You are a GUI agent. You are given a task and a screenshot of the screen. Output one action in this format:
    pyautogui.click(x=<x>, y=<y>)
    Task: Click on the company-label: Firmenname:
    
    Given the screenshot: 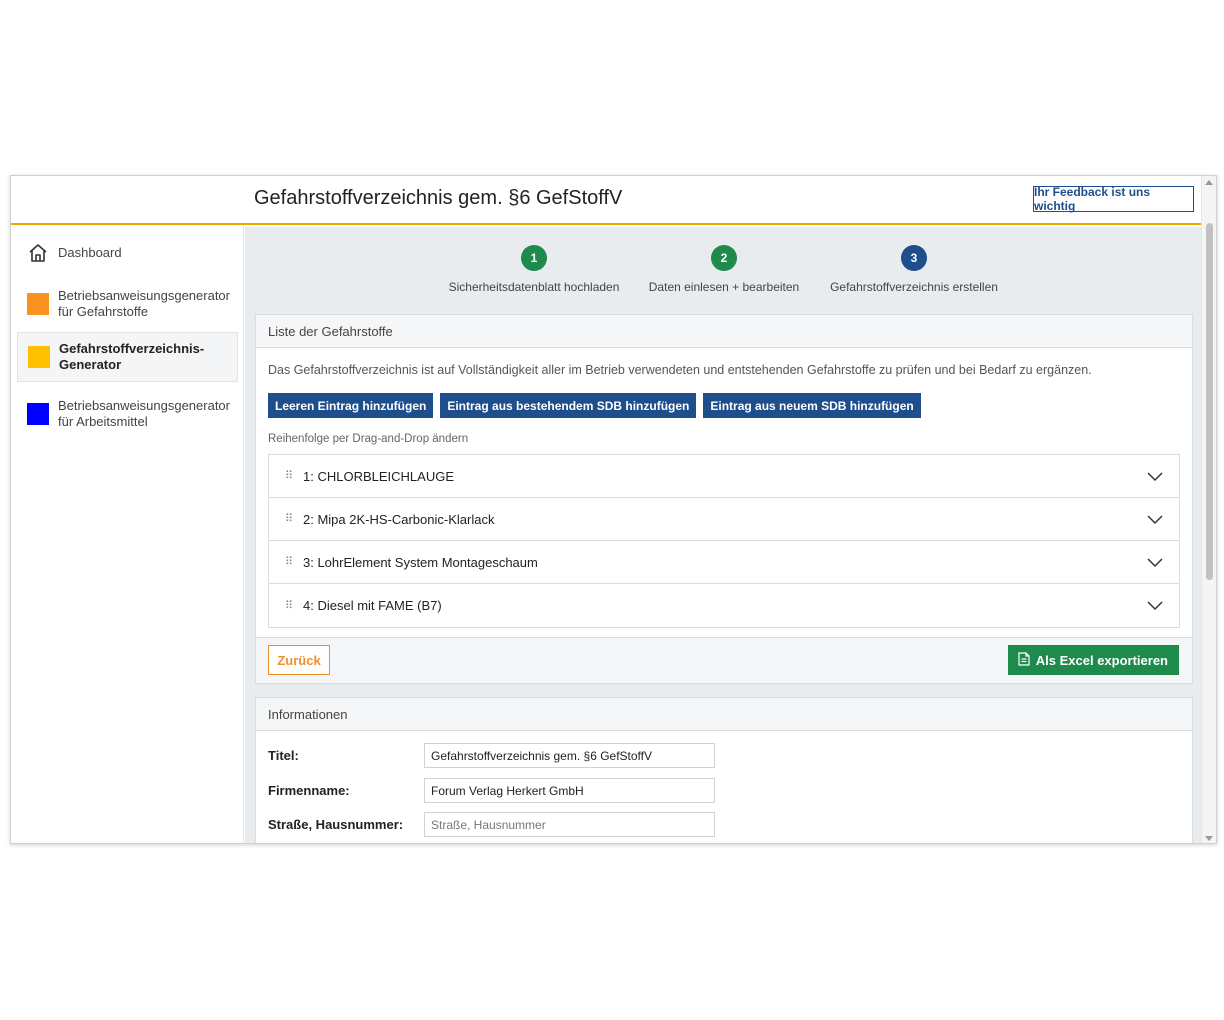 What is the action you would take?
    pyautogui.click(x=309, y=790)
    